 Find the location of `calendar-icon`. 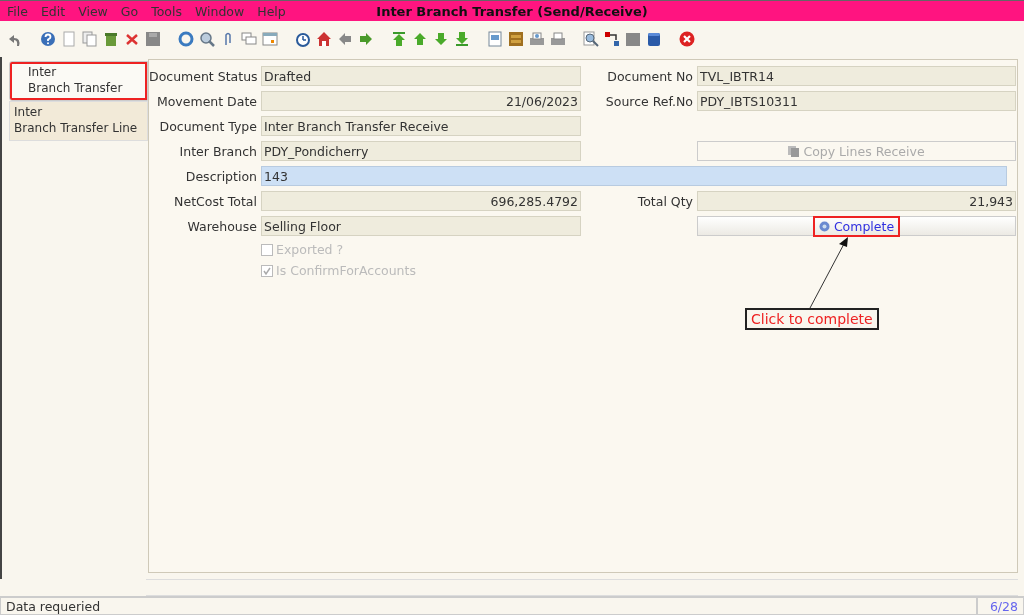

calendar-icon is located at coordinates (270, 39).